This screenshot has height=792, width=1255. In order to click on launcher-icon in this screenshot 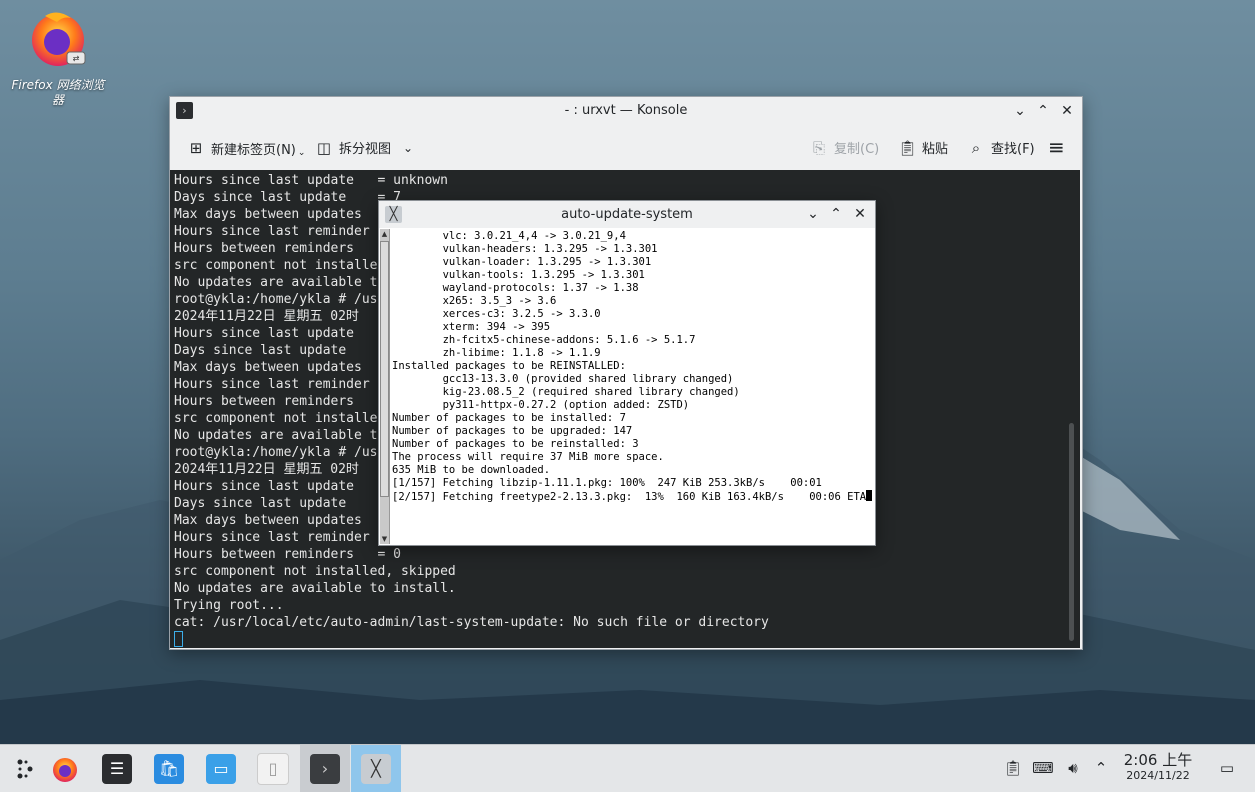, I will do `click(25, 768)`.